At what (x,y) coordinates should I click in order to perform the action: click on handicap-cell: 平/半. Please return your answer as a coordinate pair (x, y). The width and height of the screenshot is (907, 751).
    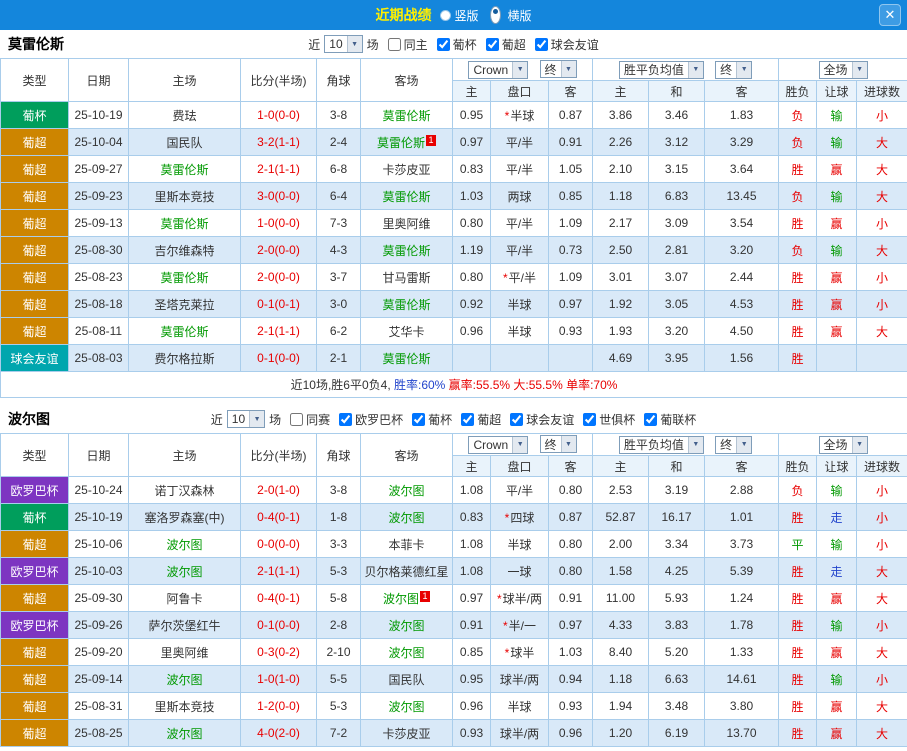
    Looking at the image, I should click on (519, 142).